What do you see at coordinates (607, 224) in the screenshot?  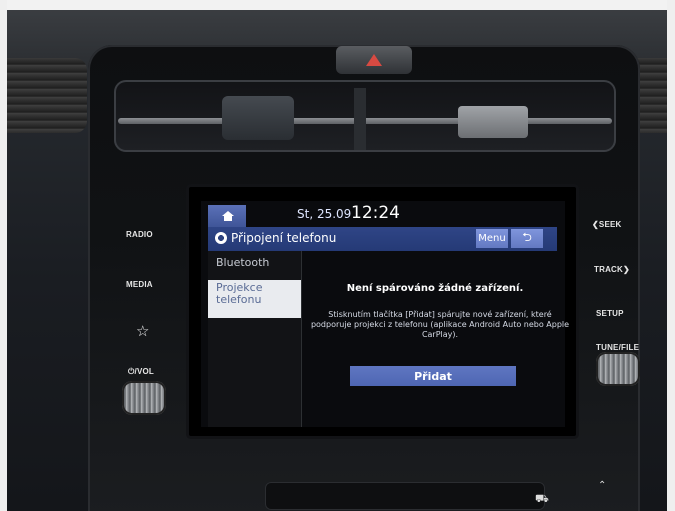 I see `seek-button: ❮SEEK` at bounding box center [607, 224].